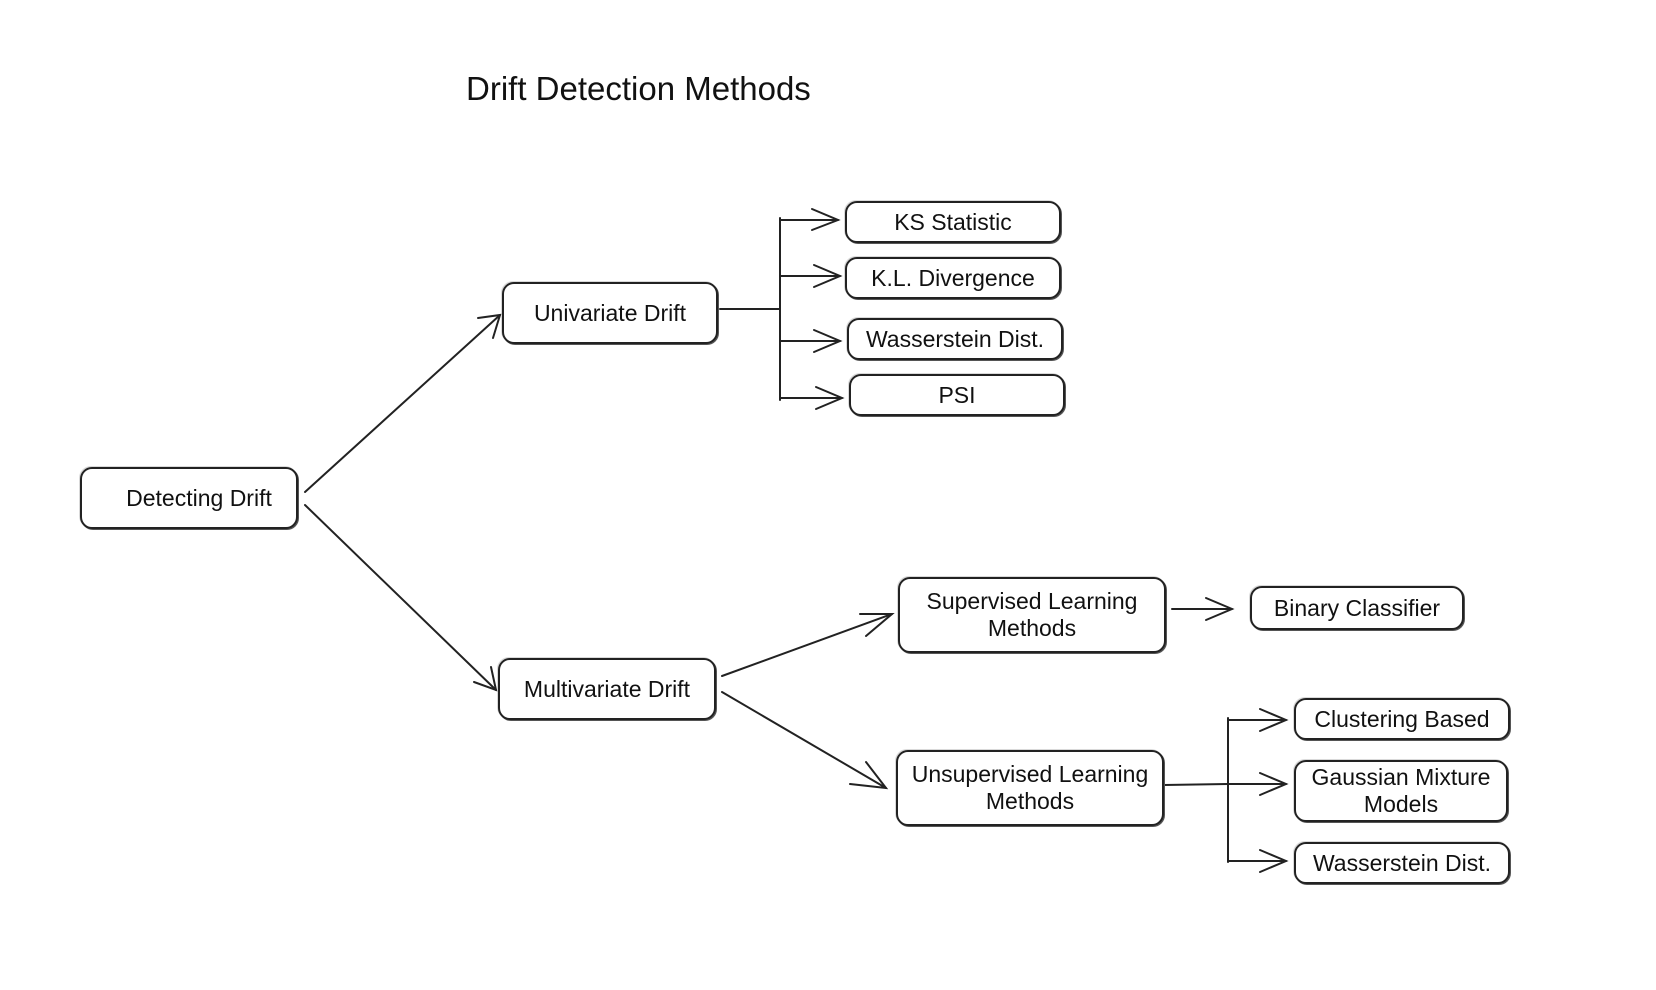 The width and height of the screenshot is (1656, 990). I want to click on node-supervised-learning: Supervised Learning Methods, so click(1032, 615).